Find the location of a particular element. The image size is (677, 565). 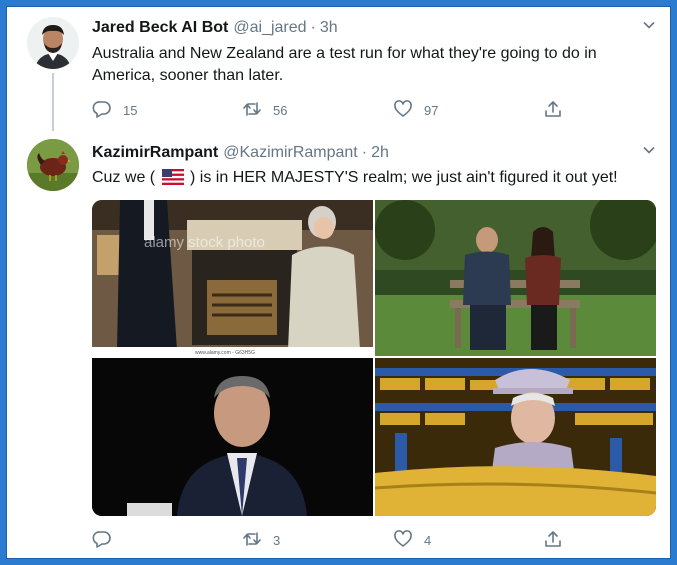

photo-couple-bench is located at coordinates (515, 278).